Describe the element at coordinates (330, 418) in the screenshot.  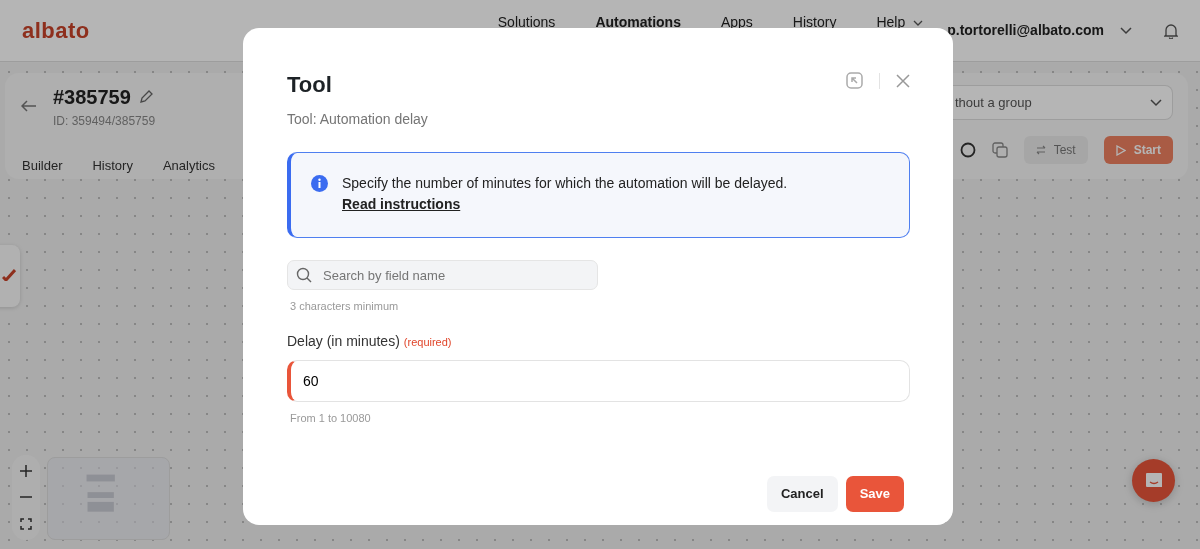
I see `field-hint: From 1 to 10080` at that location.